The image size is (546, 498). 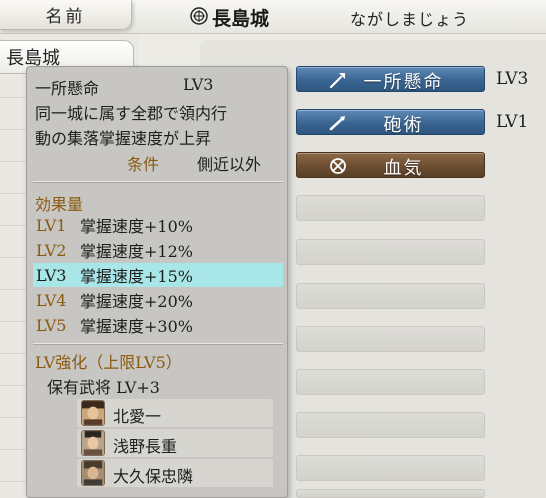 I want to click on skill-level: LV1, so click(x=512, y=122).